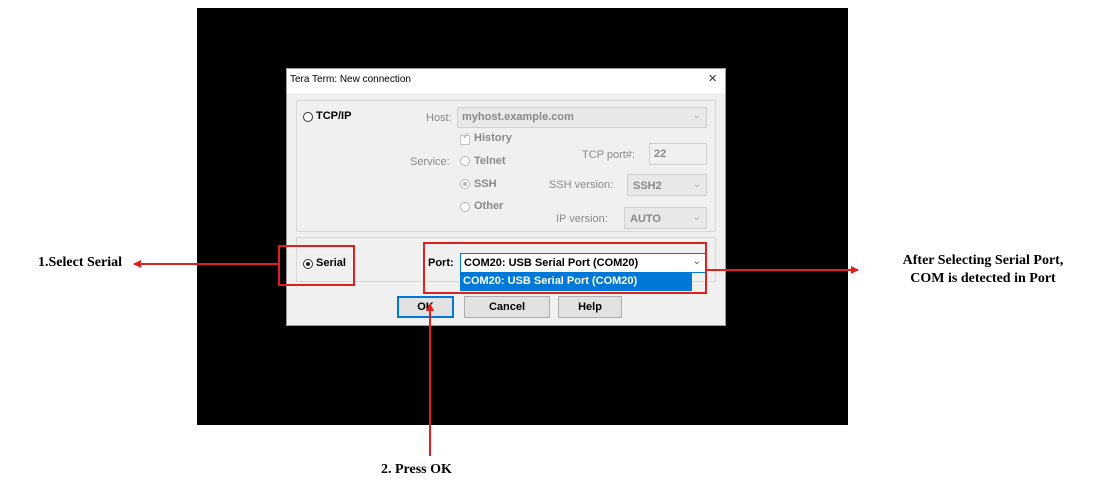 The width and height of the screenshot is (1099, 484). I want to click on telnet-label: Telnet, so click(490, 161).